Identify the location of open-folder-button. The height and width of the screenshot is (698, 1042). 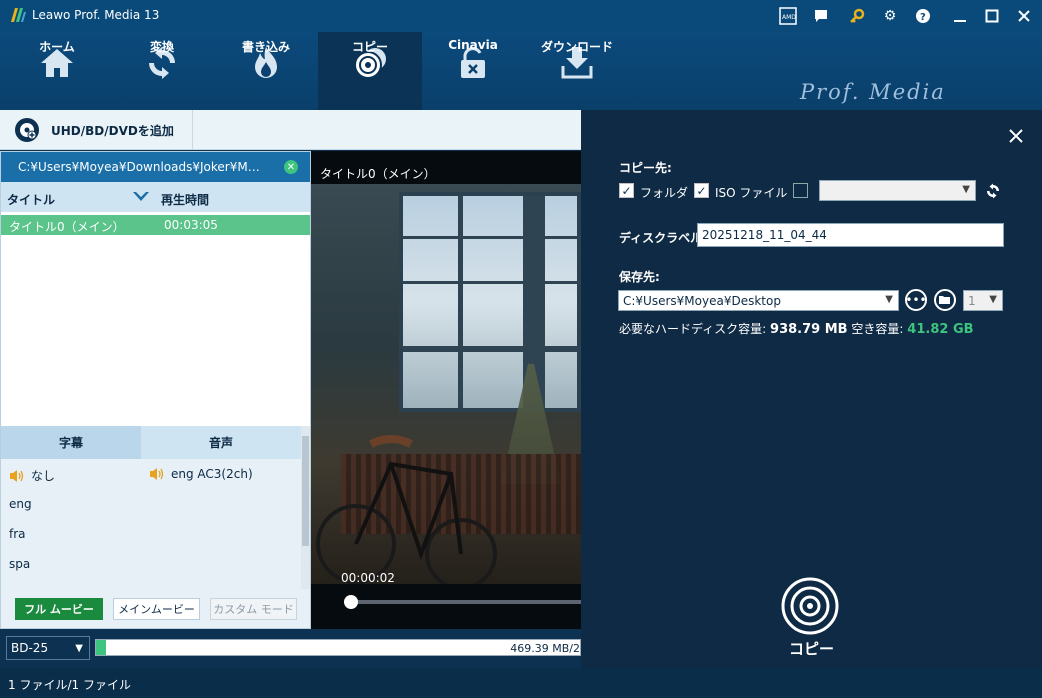
(945, 300).